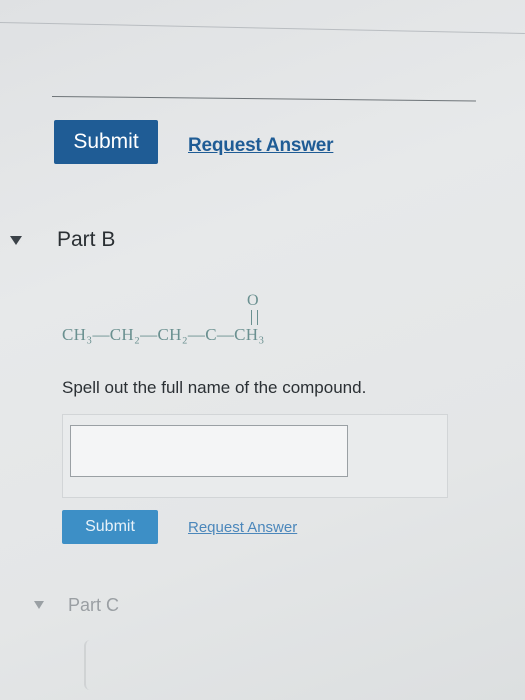 The height and width of the screenshot is (700, 525). Describe the element at coordinates (263, 99) in the screenshot. I see `part-a-answer-line` at that location.